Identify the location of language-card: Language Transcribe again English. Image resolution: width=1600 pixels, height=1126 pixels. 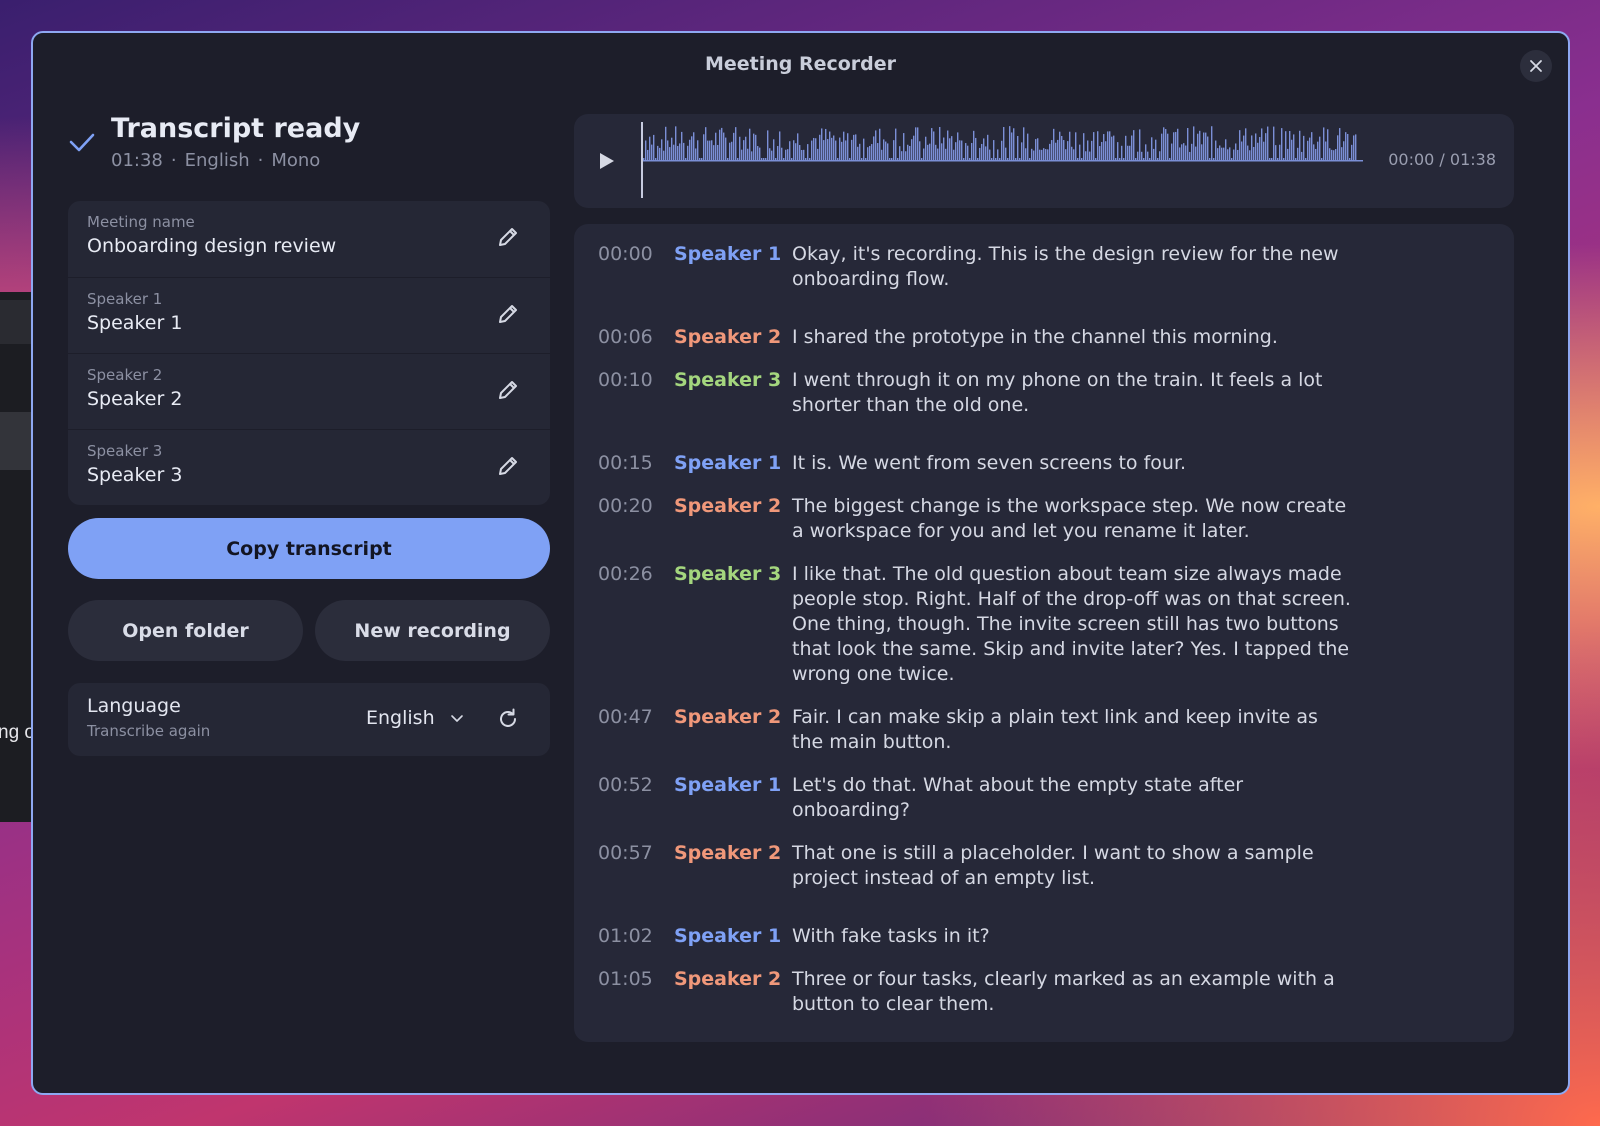
(309, 719).